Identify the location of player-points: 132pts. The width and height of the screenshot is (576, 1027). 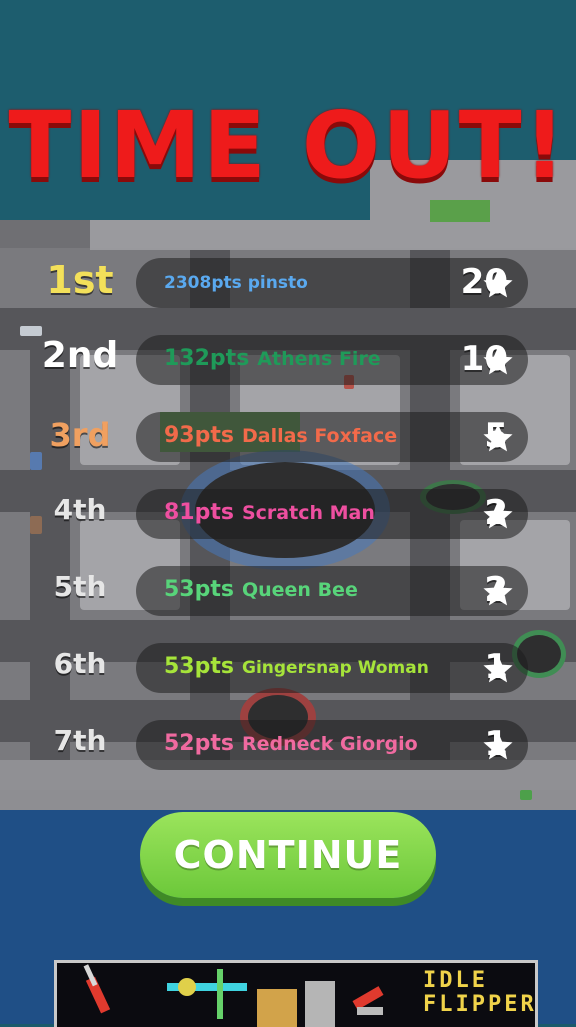
(207, 358).